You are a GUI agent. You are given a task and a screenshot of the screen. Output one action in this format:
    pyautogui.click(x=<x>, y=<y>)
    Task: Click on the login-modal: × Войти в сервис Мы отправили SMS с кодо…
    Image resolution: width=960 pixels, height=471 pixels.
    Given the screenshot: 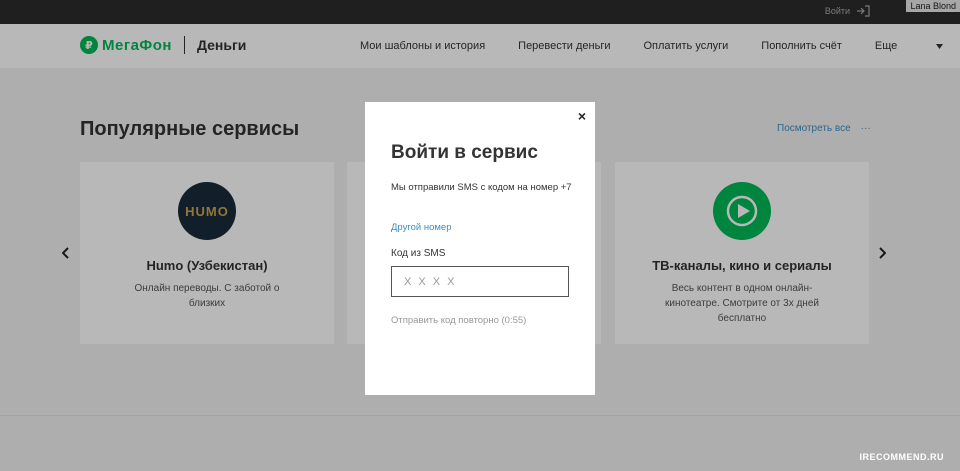 What is the action you would take?
    pyautogui.click(x=480, y=248)
    